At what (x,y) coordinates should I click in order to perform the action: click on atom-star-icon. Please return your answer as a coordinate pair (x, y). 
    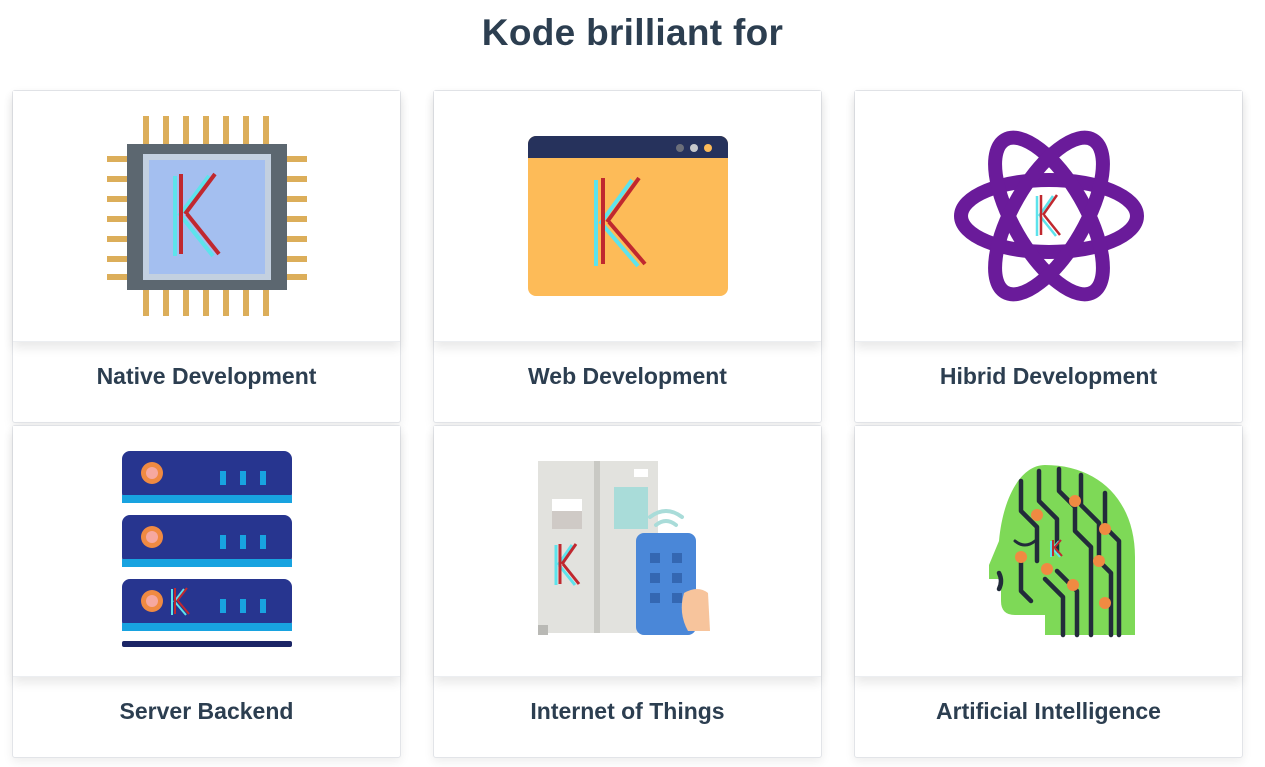
    Looking at the image, I should click on (1048, 216).